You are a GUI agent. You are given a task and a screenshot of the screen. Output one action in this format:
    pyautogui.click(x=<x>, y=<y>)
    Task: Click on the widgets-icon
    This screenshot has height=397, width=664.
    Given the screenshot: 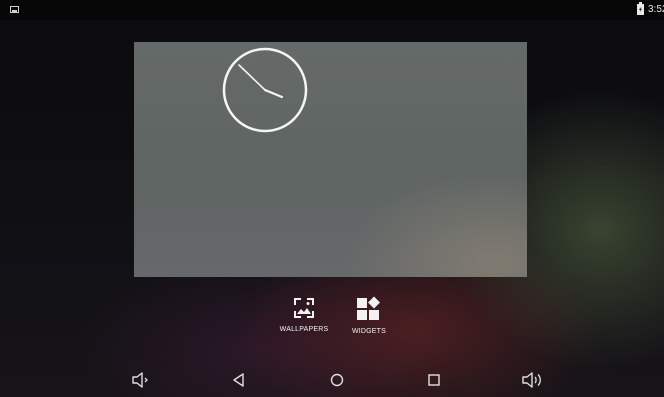 What is the action you would take?
    pyautogui.click(x=368, y=308)
    